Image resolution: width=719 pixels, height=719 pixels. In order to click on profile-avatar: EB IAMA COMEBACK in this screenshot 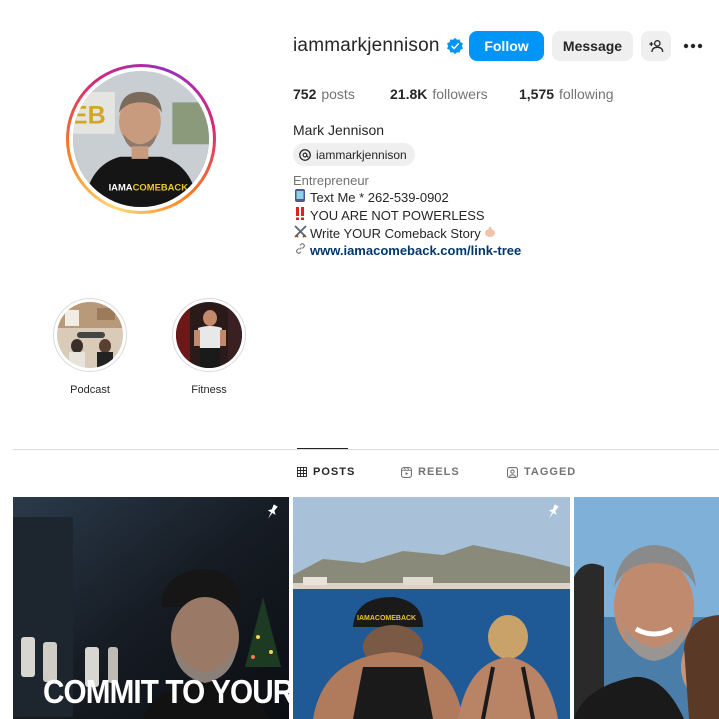, I will do `click(141, 139)`.